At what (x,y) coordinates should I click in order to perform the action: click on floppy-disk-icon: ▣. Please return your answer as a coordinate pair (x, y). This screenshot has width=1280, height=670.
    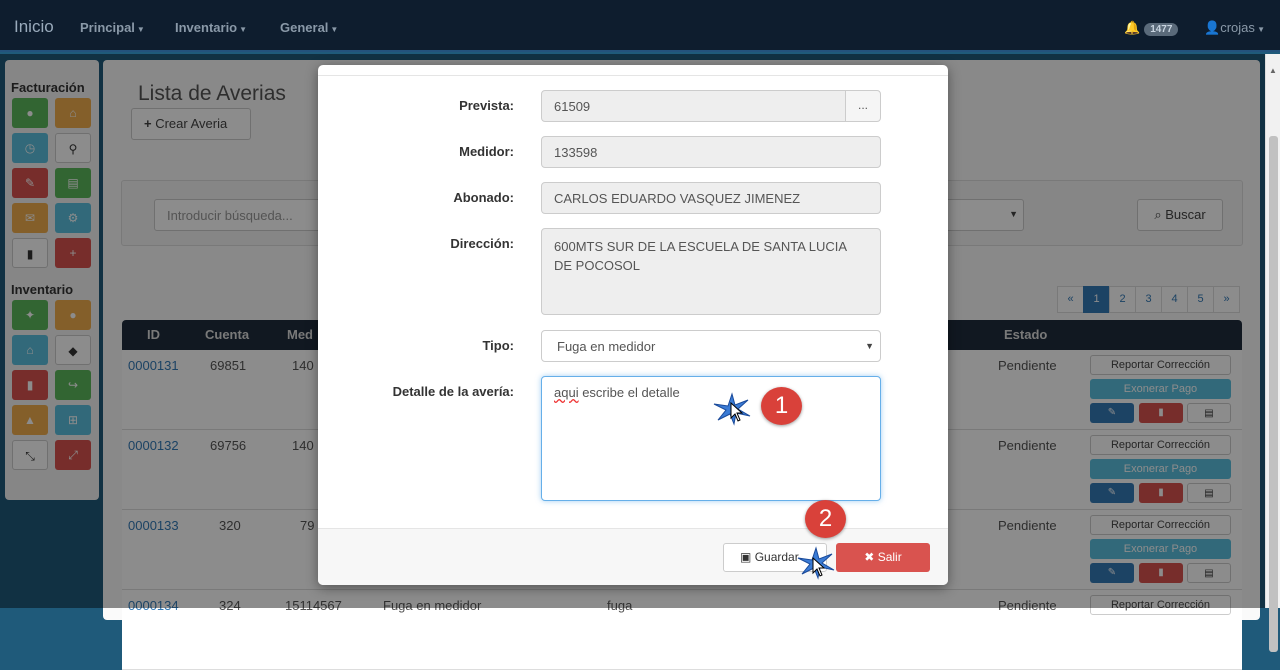
    Looking at the image, I should click on (746, 557).